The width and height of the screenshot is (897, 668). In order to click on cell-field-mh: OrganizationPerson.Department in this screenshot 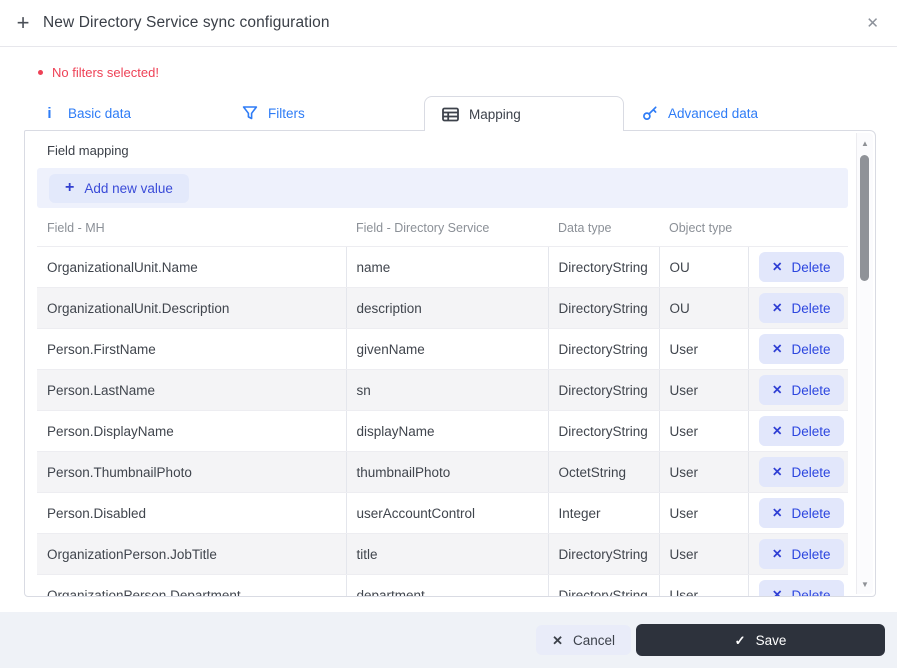, I will do `click(191, 585)`.